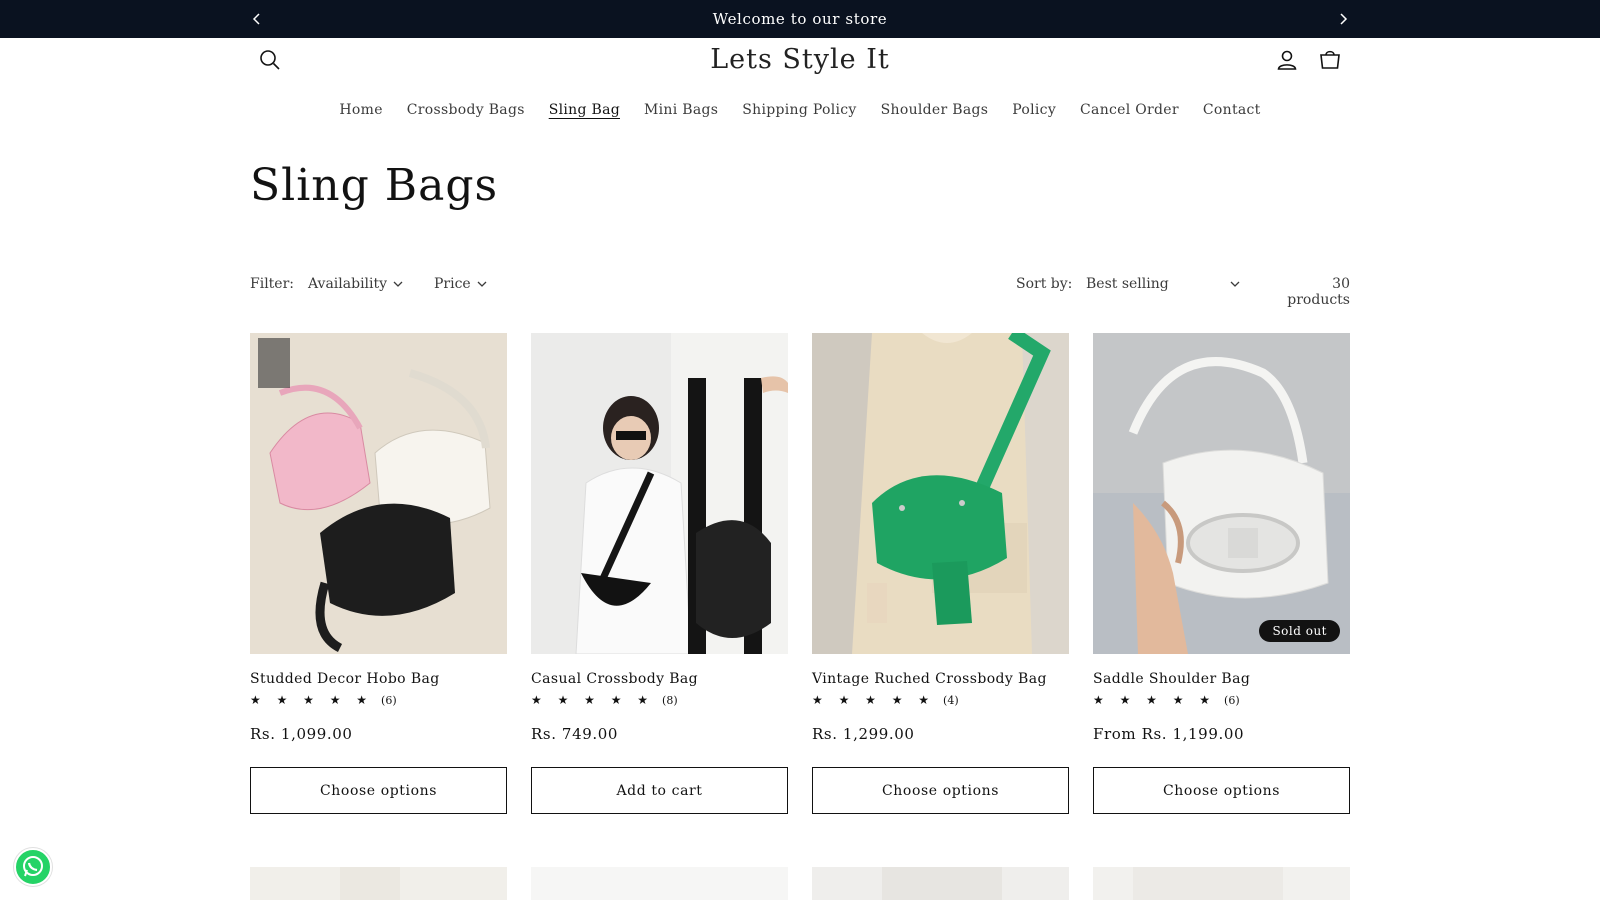 This screenshot has width=1600, height=900. What do you see at coordinates (614, 679) in the screenshot?
I see `product-title: Casual Crossbody Bag` at bounding box center [614, 679].